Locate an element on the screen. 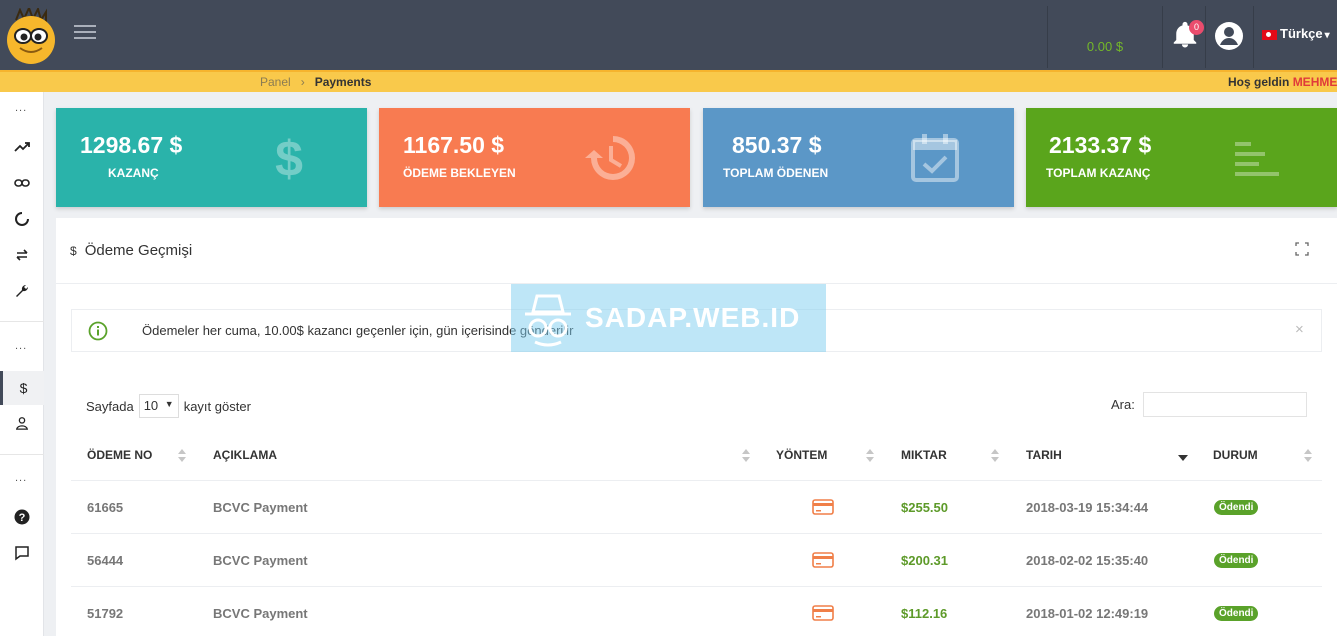 Image resolution: width=1337 pixels, height=636 pixels. link-icon is located at coordinates (22, 183).